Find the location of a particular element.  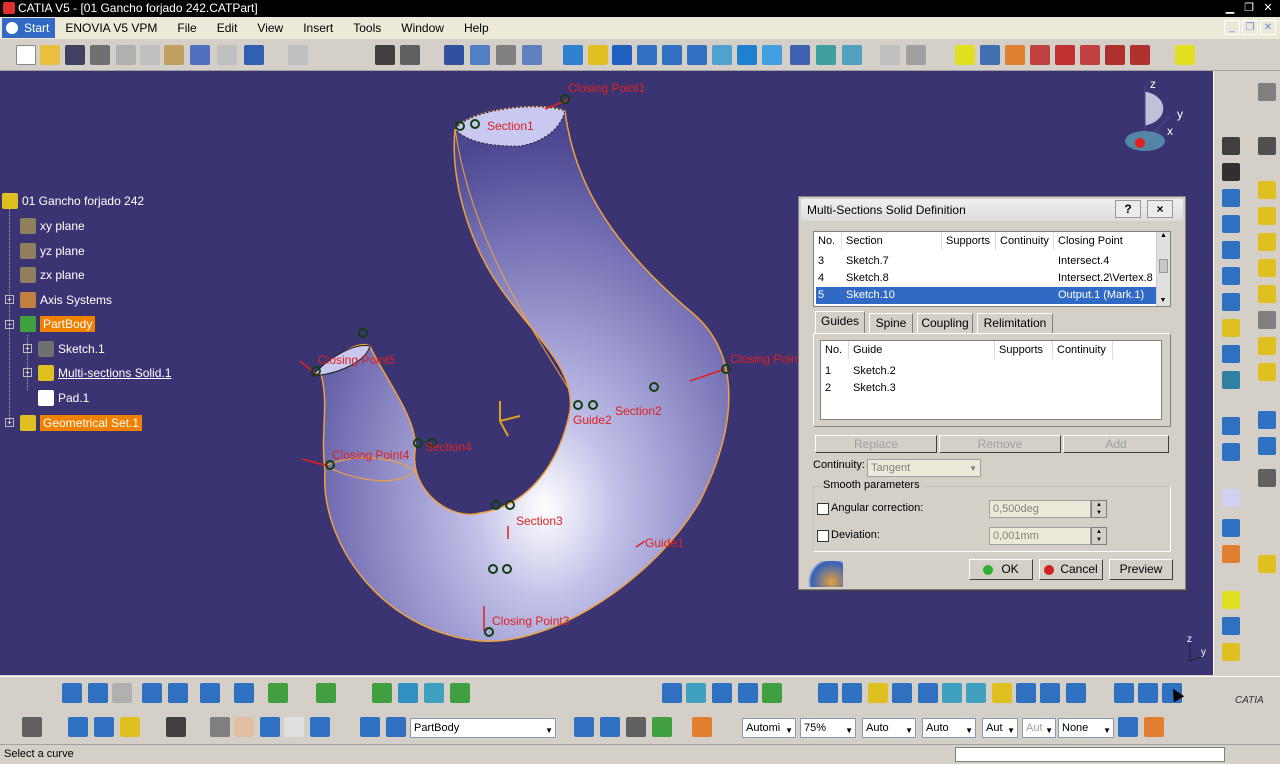

rotate-view-icon is located at coordinates (220, 727).